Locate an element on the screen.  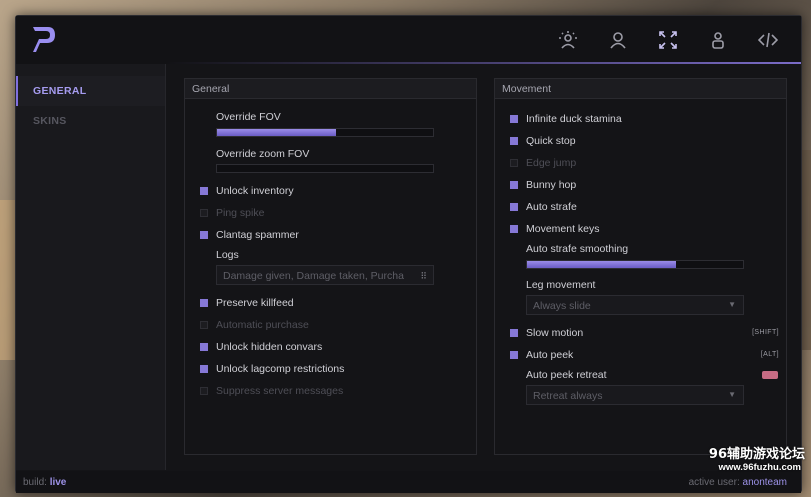
slow-motion-keybind: [SHIFT] is located at coordinates (765, 332).